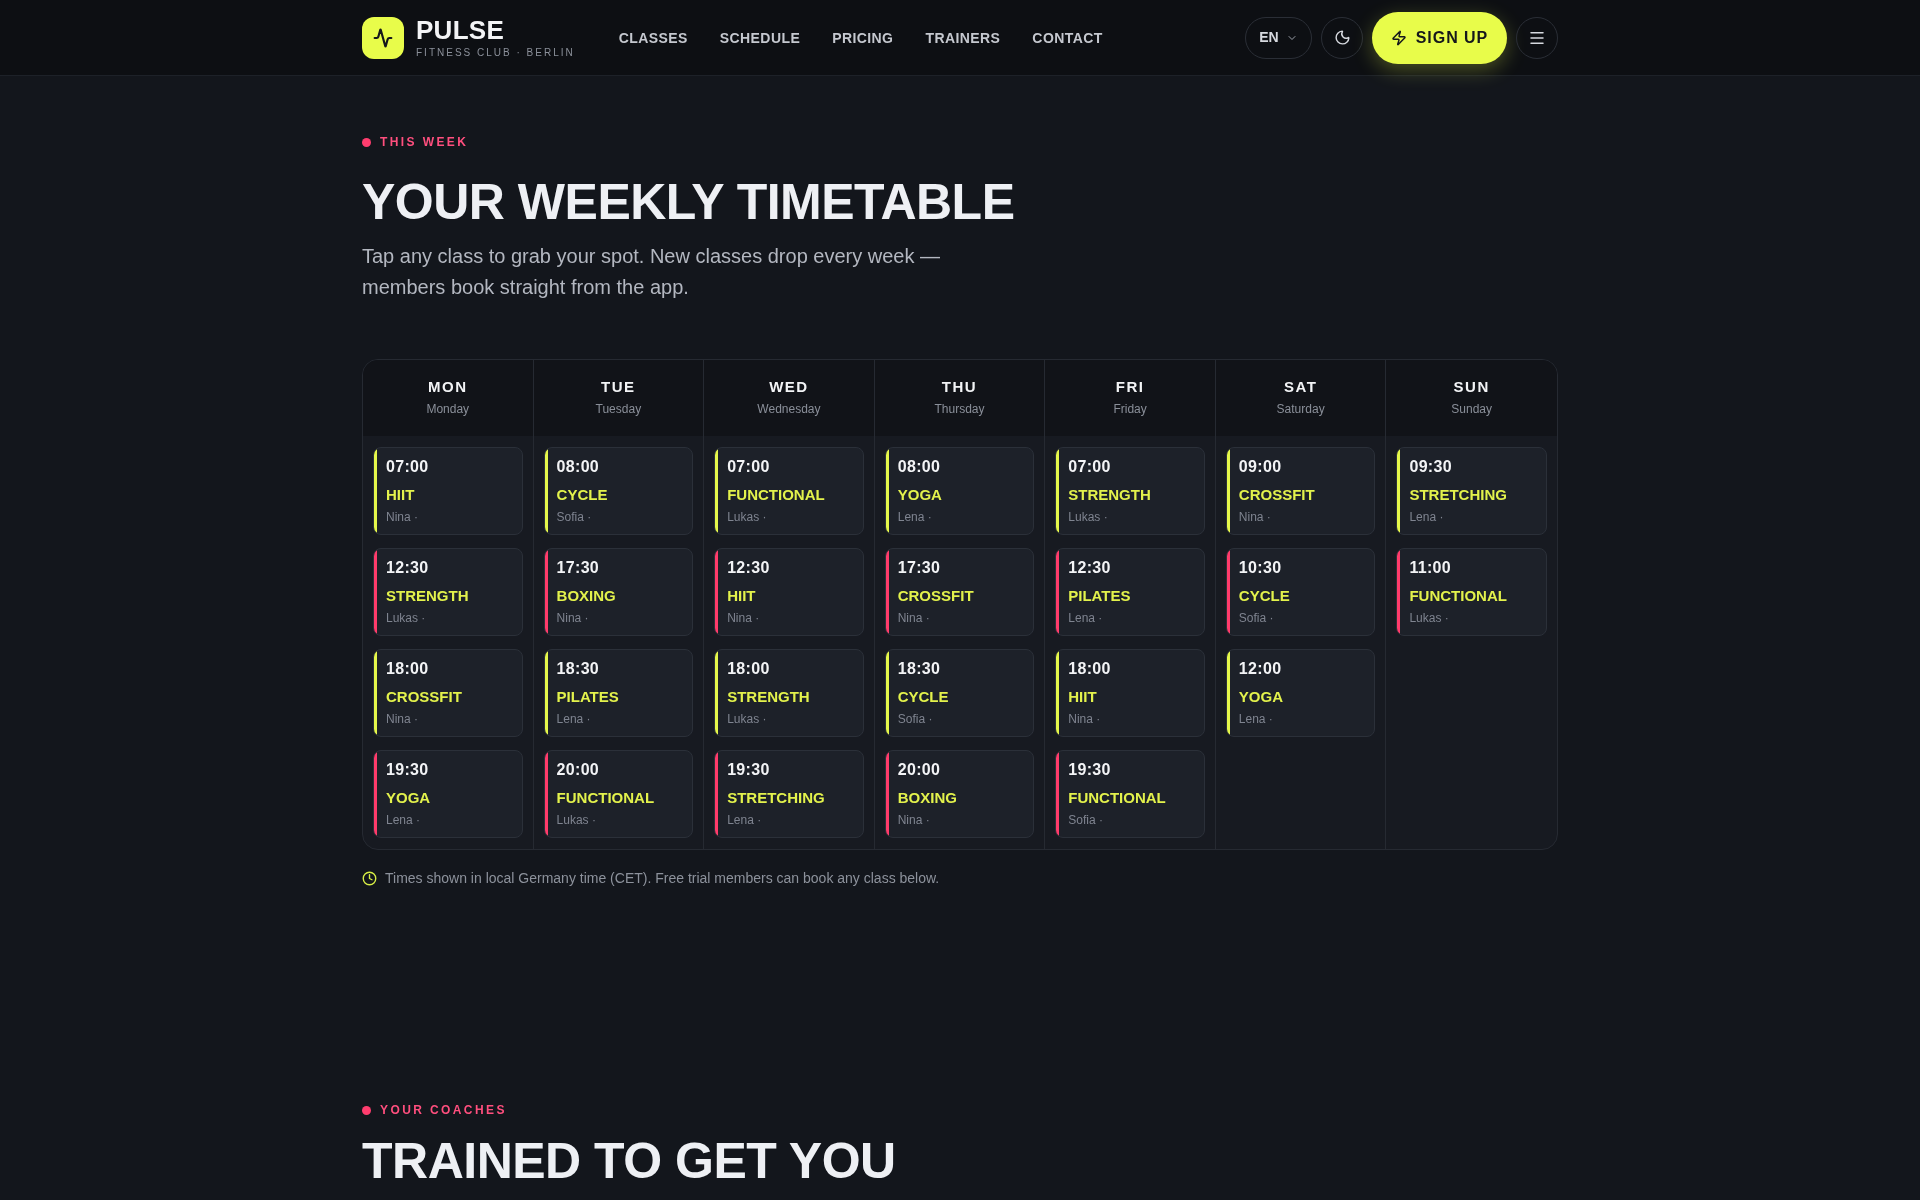 Image resolution: width=1920 pixels, height=1200 pixels. Describe the element at coordinates (959, 794) in the screenshot. I see `class-card: 20:00 BOXING Nina ·` at that location.